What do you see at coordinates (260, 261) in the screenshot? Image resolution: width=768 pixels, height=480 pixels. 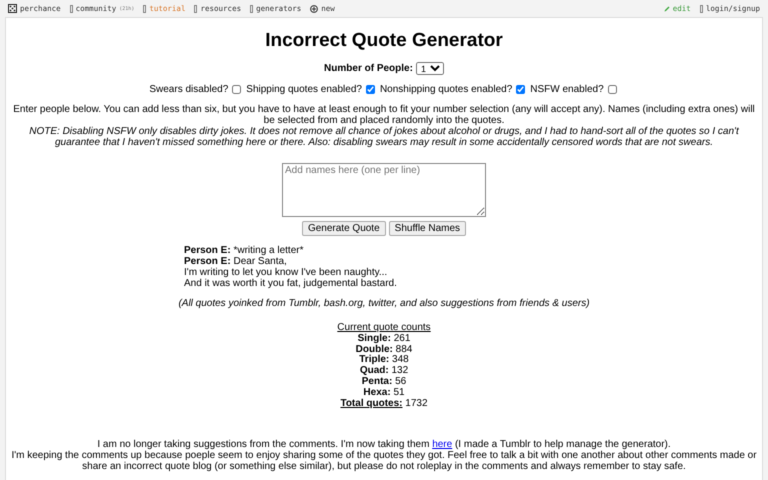 I see `quote-line: Dear Santa,` at bounding box center [260, 261].